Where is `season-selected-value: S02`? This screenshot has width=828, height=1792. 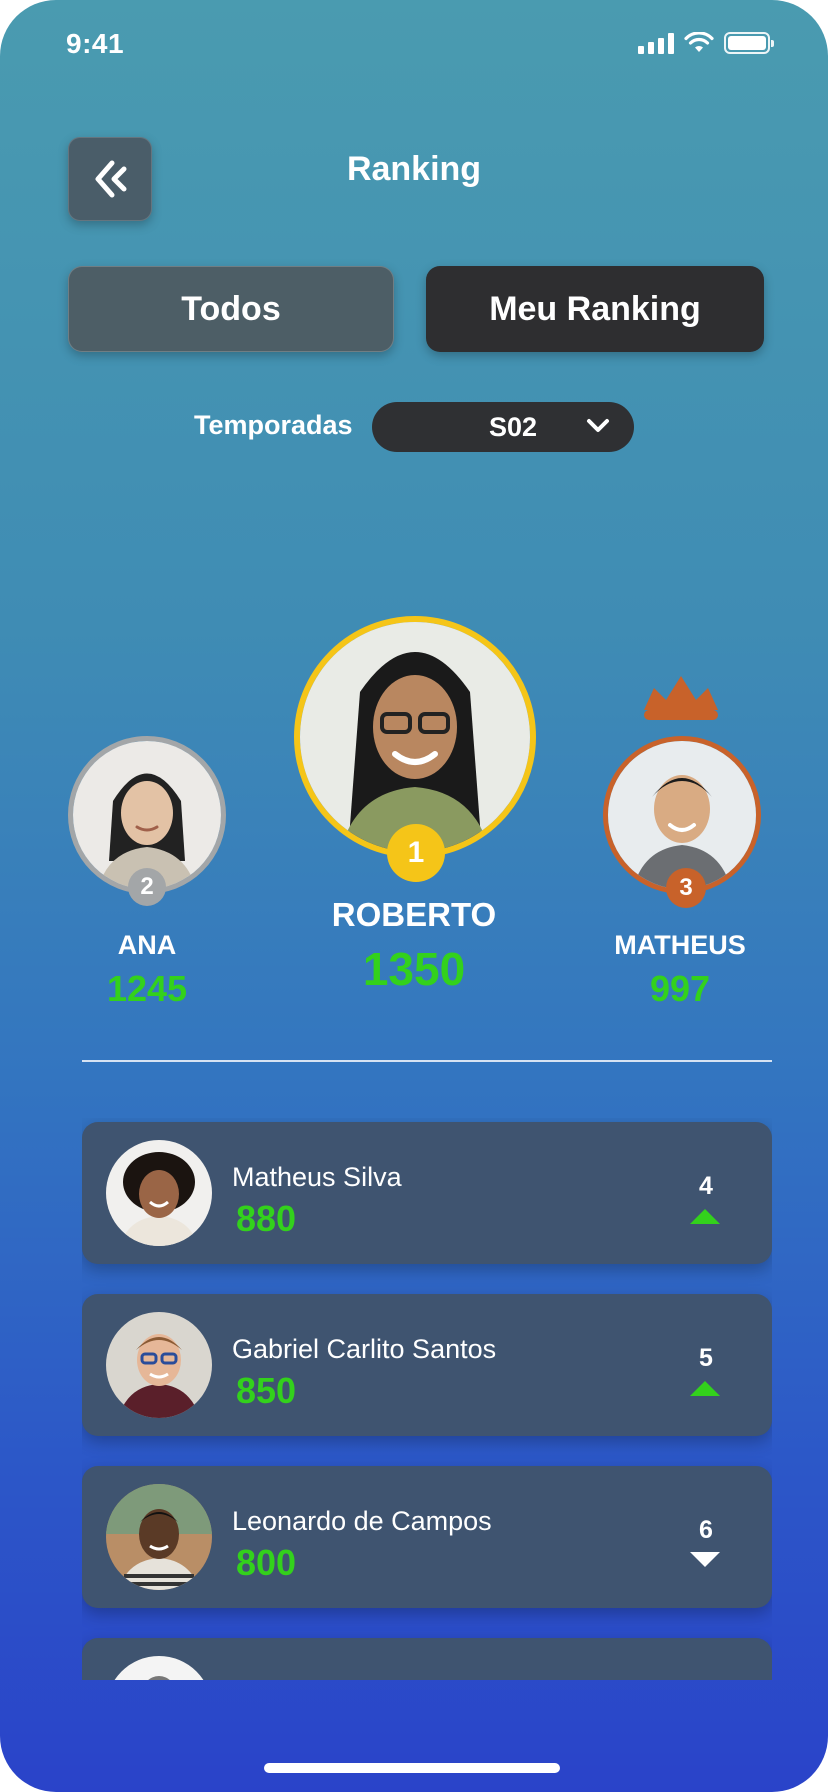
season-selected-value: S02 is located at coordinates (513, 426).